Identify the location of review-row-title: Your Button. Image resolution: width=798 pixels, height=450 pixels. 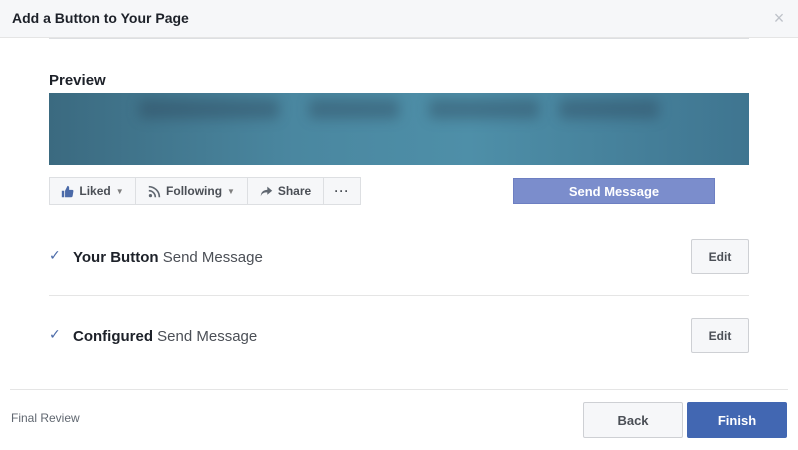
(116, 257).